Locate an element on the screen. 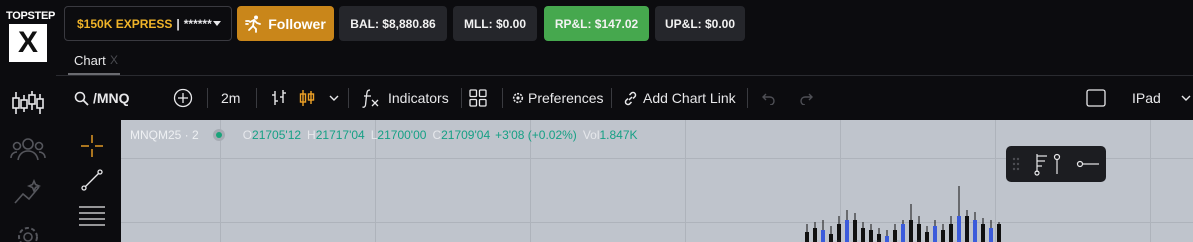 The height and width of the screenshot is (242, 1193). preferences-button: Preferences is located at coordinates (557, 98).